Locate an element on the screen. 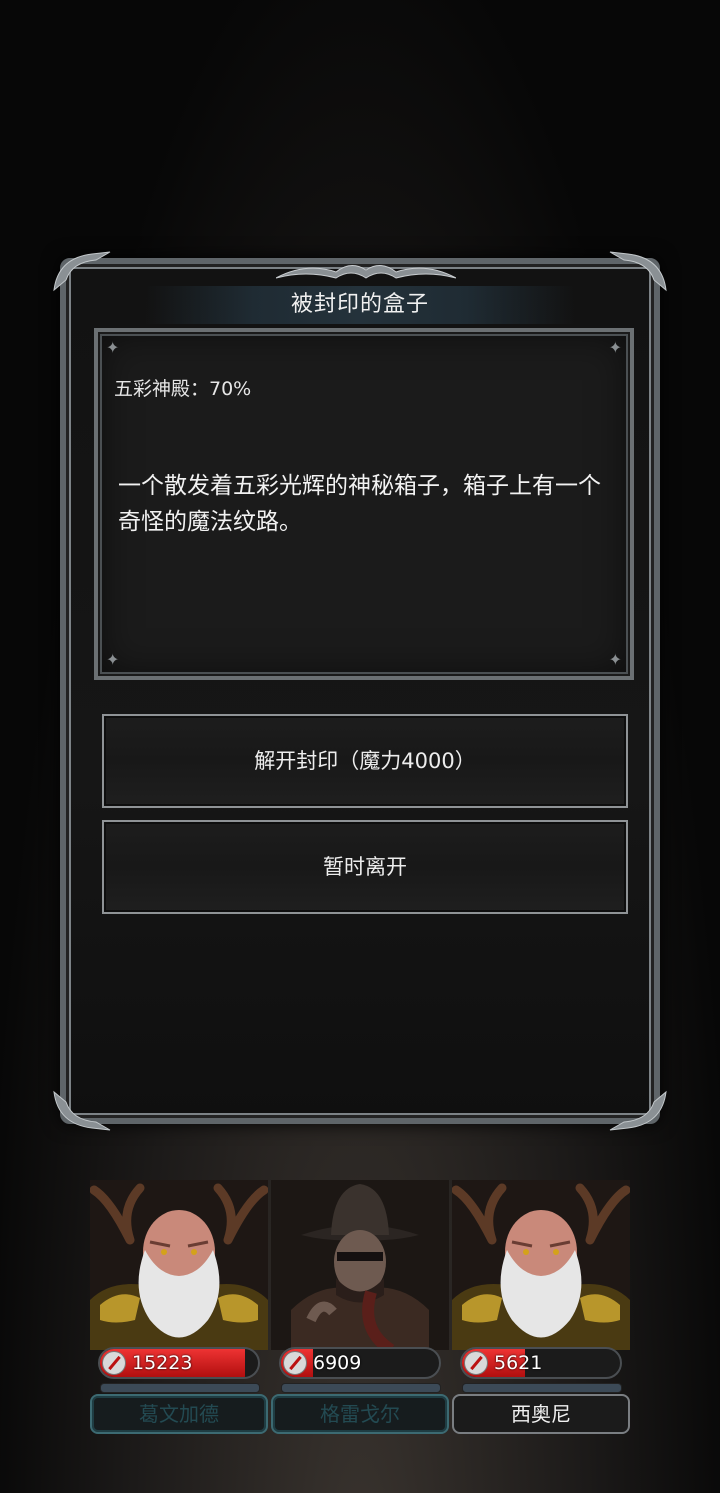 This screenshot has height=1493, width=720. event-description: 一个散发着五彩光辉的神秘箱子，箱子上有一个奇怪的魔法纹路。 is located at coordinates (359, 504).